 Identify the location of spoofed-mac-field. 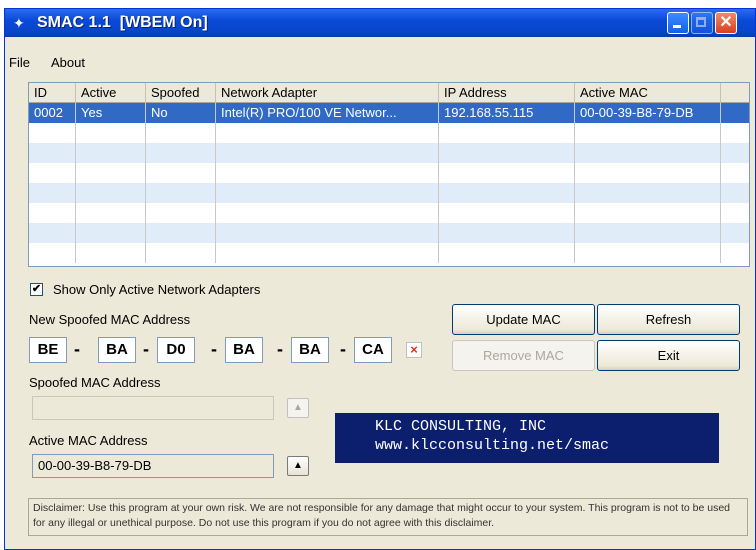
(153, 408).